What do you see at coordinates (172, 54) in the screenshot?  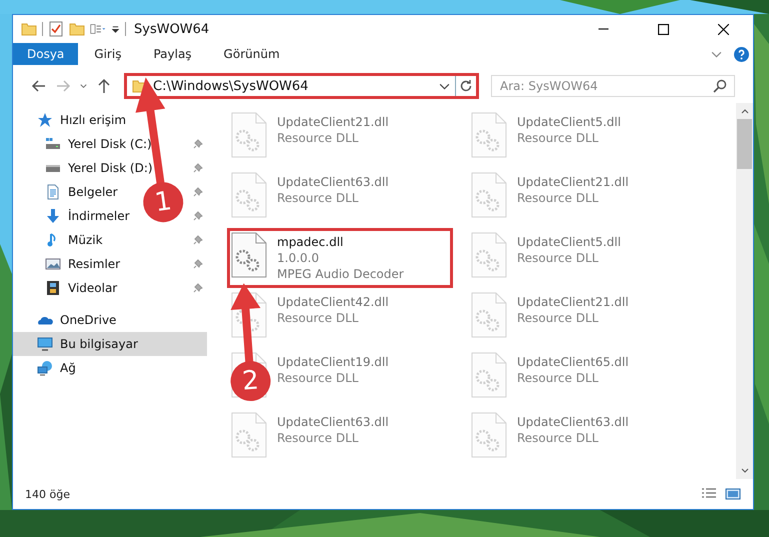 I see `ribbon-tab: Paylaş` at bounding box center [172, 54].